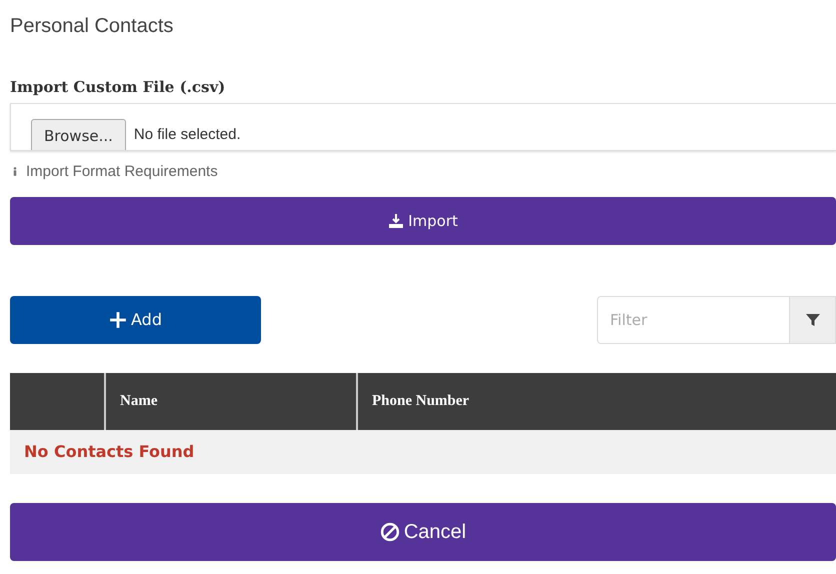 This screenshot has width=836, height=574. I want to click on filter-icon, so click(812, 320).